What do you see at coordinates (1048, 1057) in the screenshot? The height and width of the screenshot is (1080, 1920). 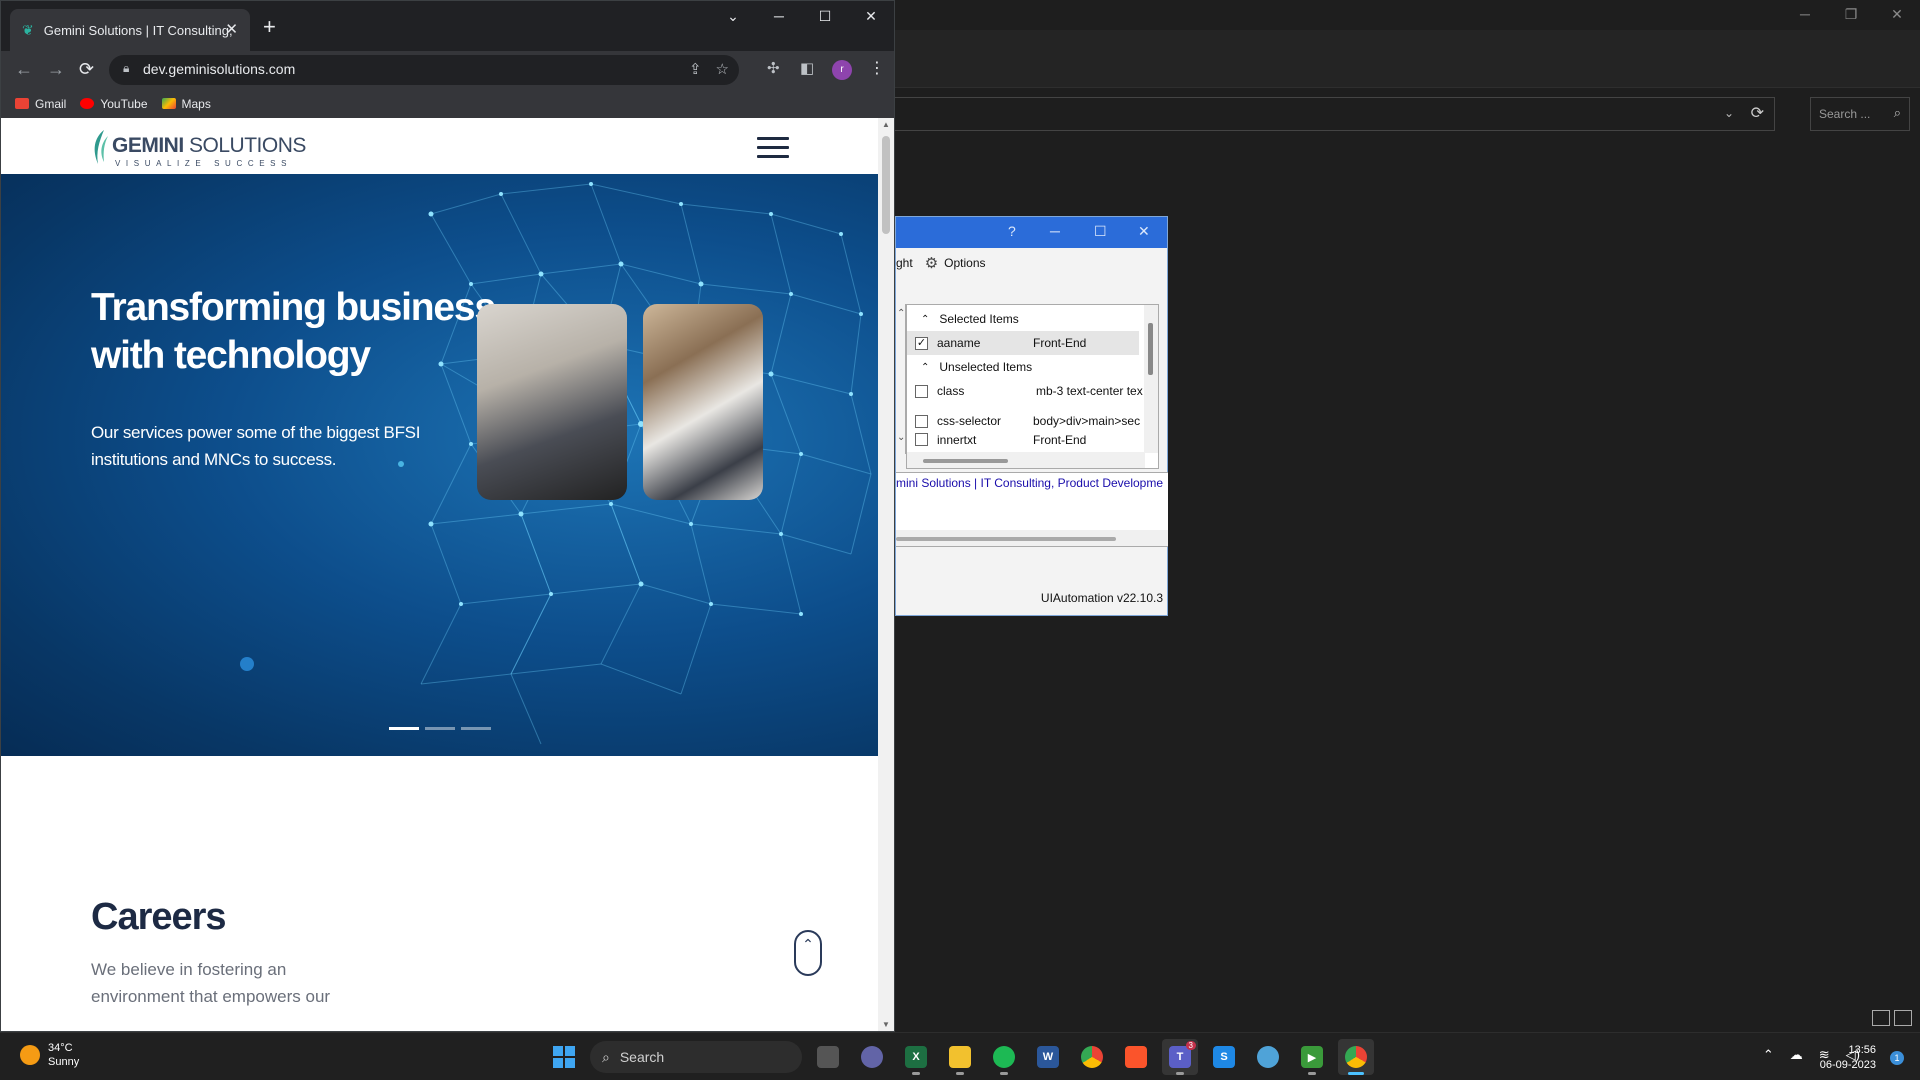 I see `word-button: W` at bounding box center [1048, 1057].